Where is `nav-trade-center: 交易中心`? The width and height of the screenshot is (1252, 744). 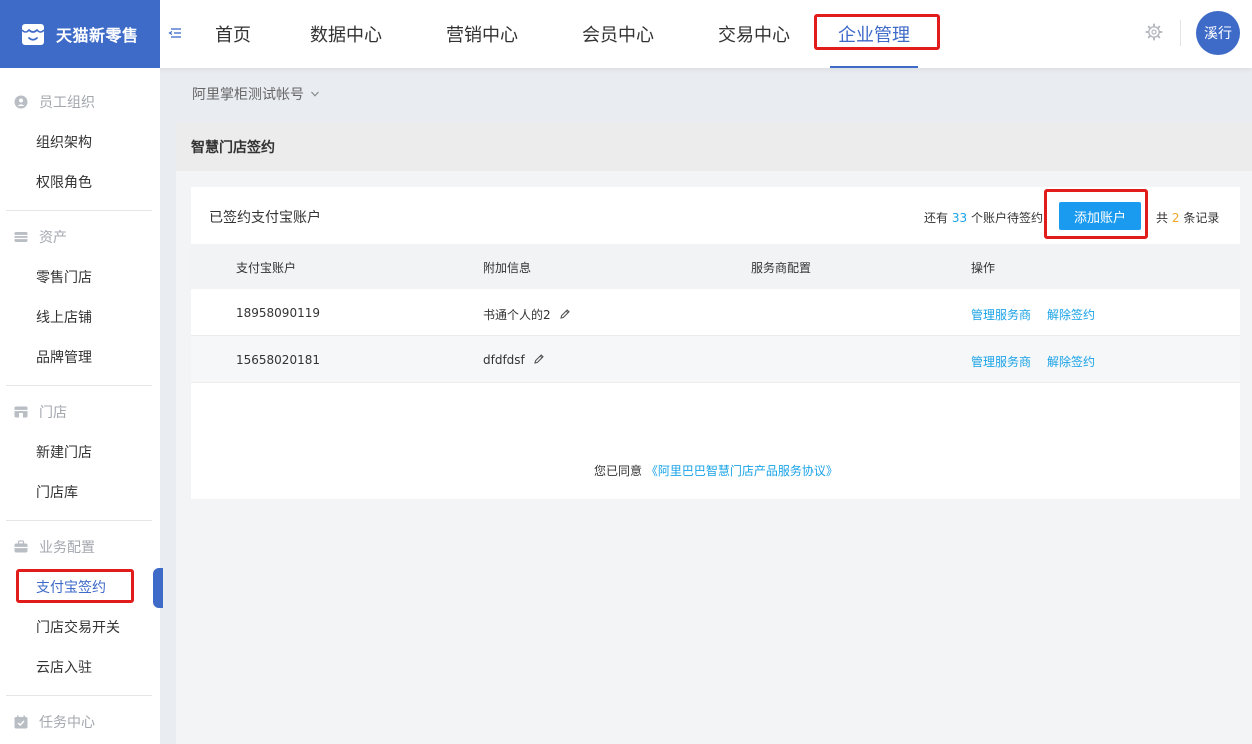
nav-trade-center: 交易中心 is located at coordinates (754, 34).